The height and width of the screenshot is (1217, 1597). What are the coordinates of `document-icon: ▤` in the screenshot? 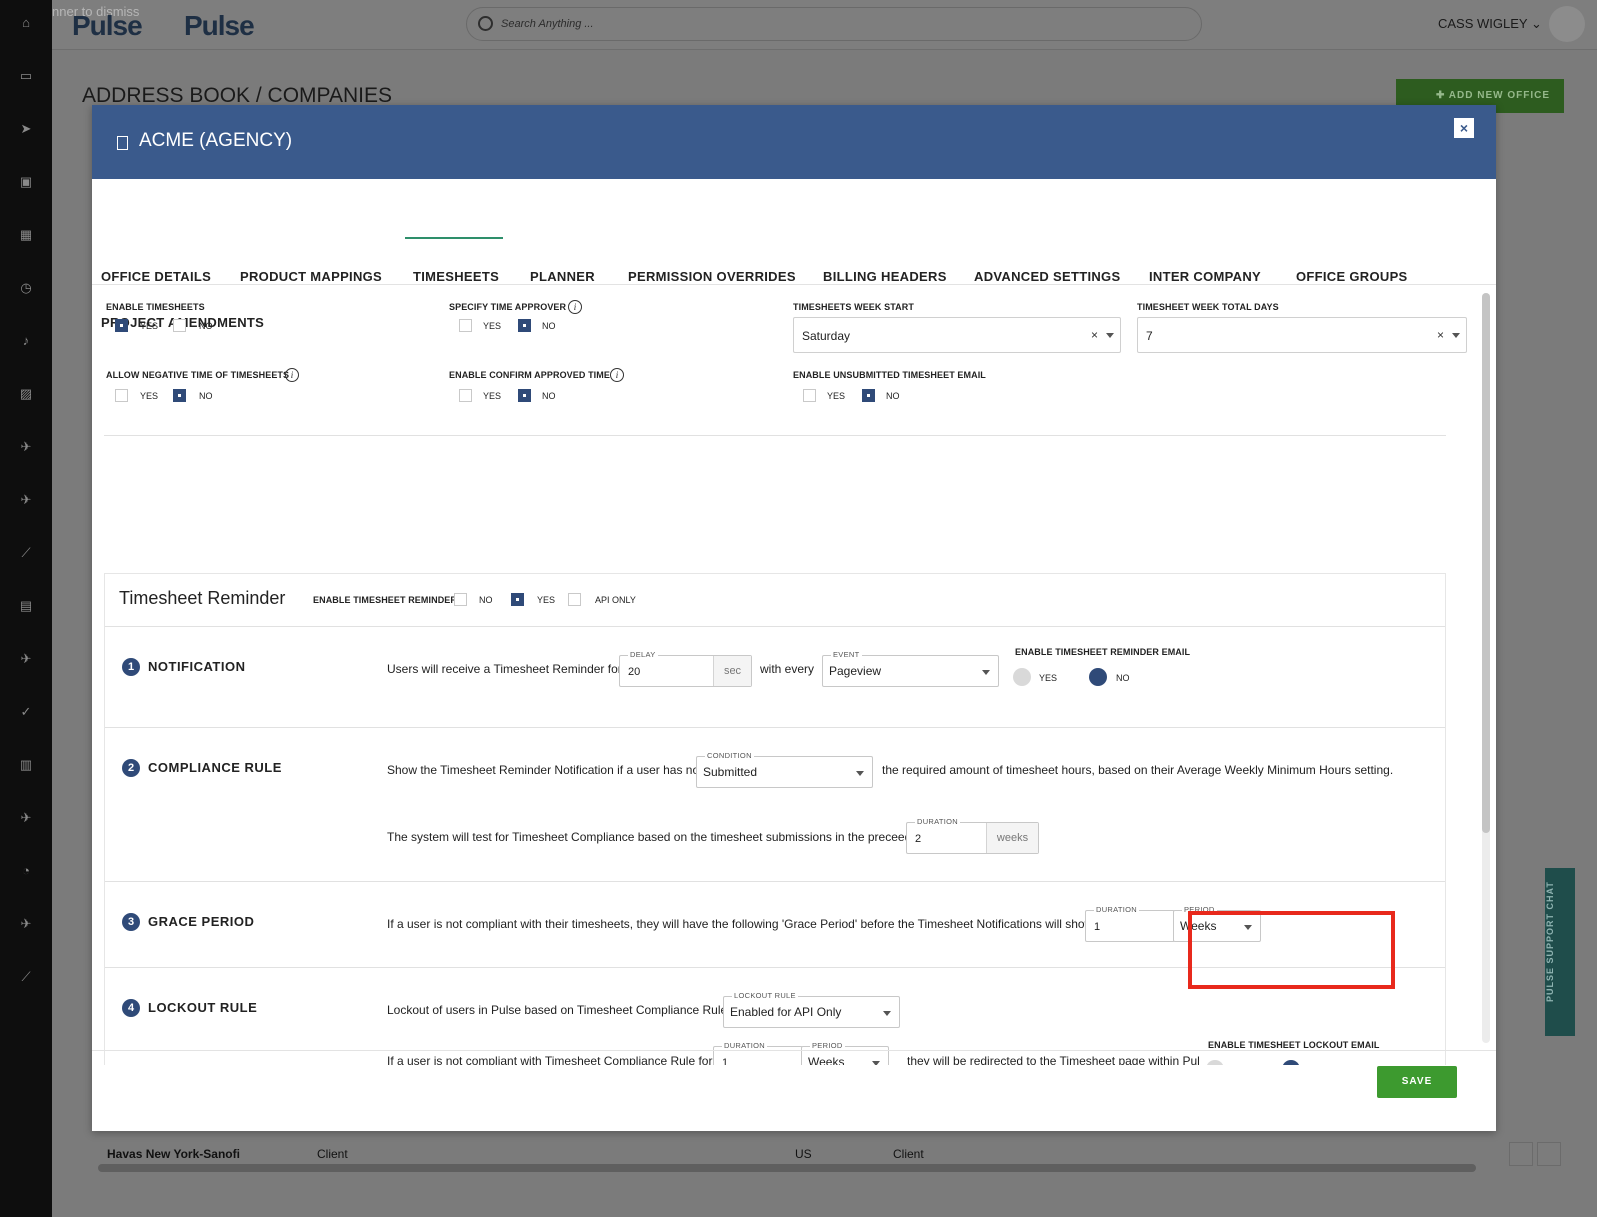 It's located at (26, 606).